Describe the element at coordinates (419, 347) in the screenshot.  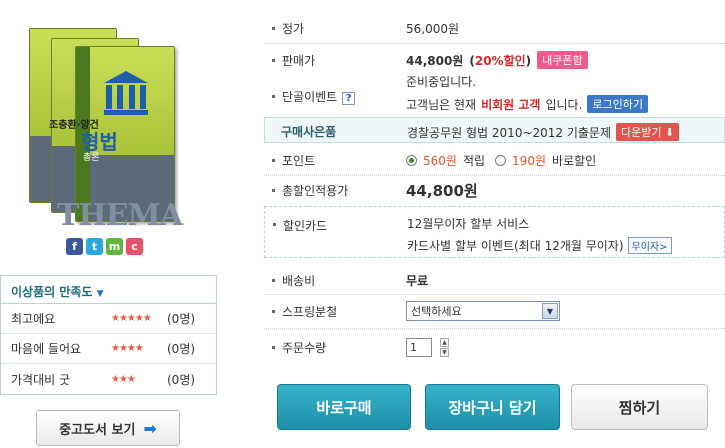
I see `qty-input: 1` at that location.